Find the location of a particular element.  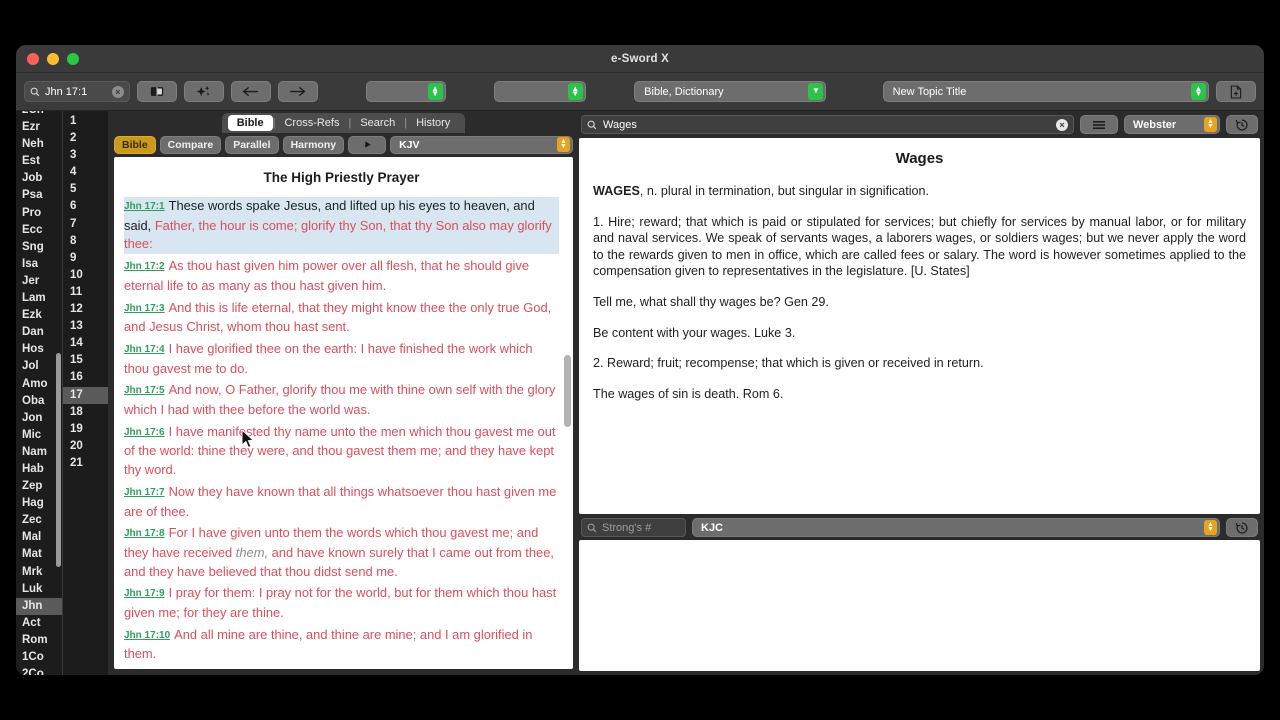

book-view-button is located at coordinates (156, 91).